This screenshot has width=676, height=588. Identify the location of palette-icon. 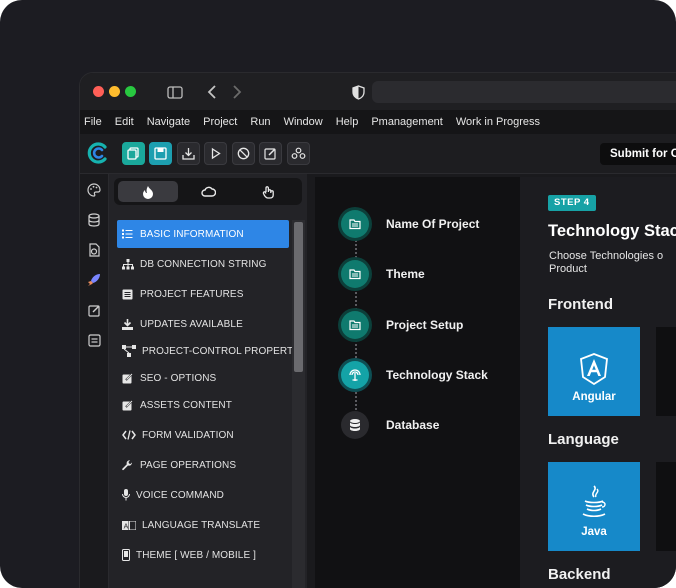
(94, 190).